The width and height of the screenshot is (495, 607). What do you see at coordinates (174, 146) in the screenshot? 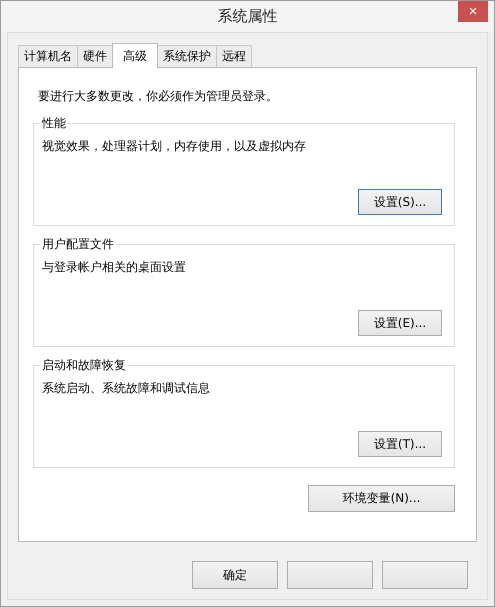
I see `group-description: 视觉效果，处理器计划，内存使用，以及虚拟内存` at bounding box center [174, 146].